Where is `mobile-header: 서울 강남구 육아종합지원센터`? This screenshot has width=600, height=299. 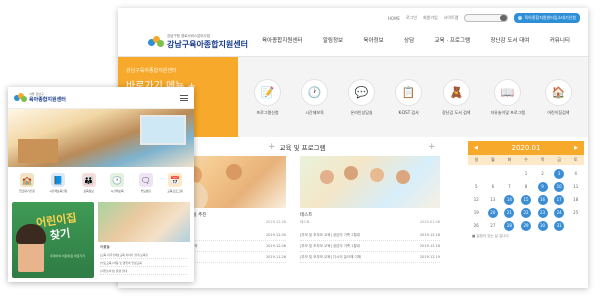
mobile-header: 서울 강남구 육아종합지원센터 is located at coordinates (101, 98).